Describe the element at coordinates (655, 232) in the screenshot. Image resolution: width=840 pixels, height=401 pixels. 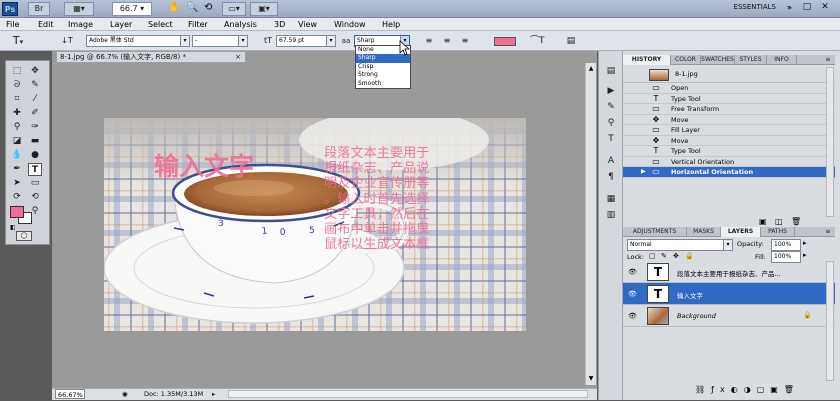
I see `tab-adjustments: ADJUSTMENTS` at that location.